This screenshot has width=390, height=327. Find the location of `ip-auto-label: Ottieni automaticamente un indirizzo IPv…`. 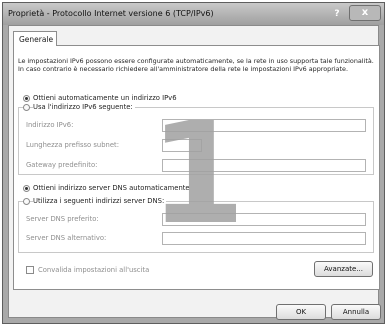

ip-auto-label: Ottieni automaticamente un indirizzo IPv… is located at coordinates (105, 98).